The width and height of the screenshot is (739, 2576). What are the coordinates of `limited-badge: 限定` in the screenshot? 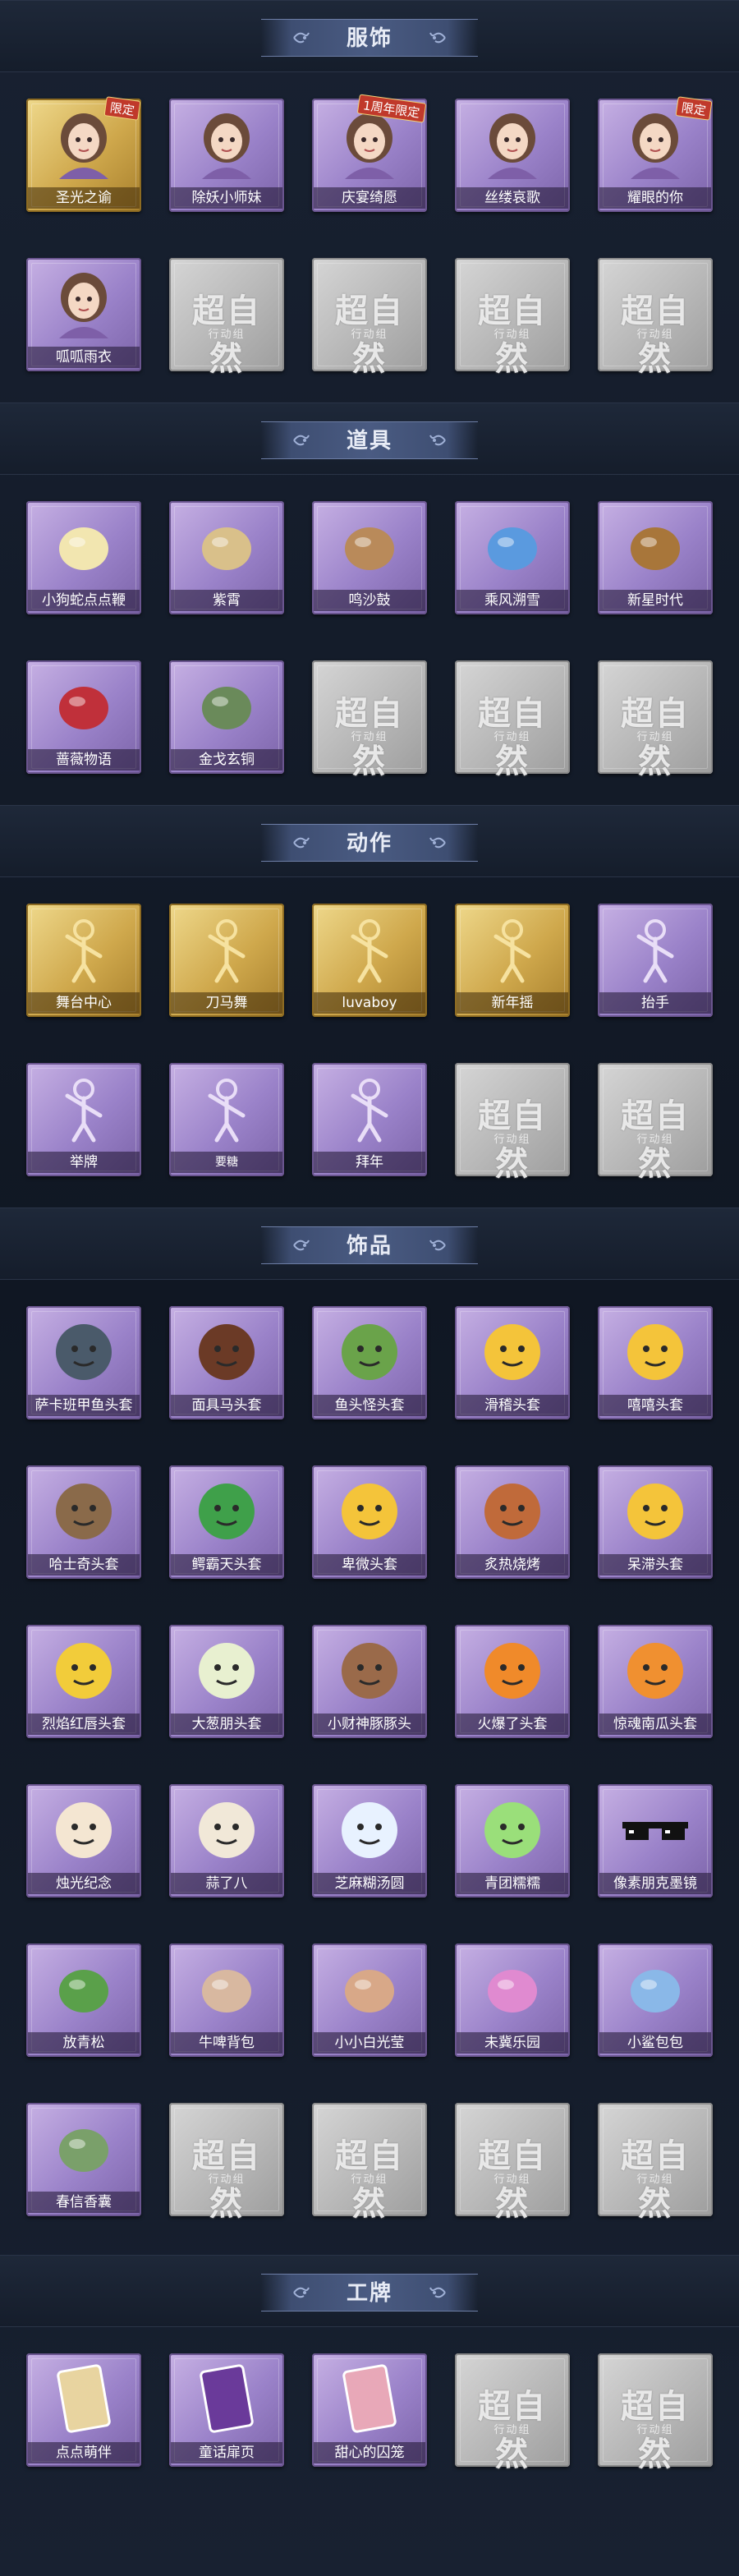 It's located at (694, 108).